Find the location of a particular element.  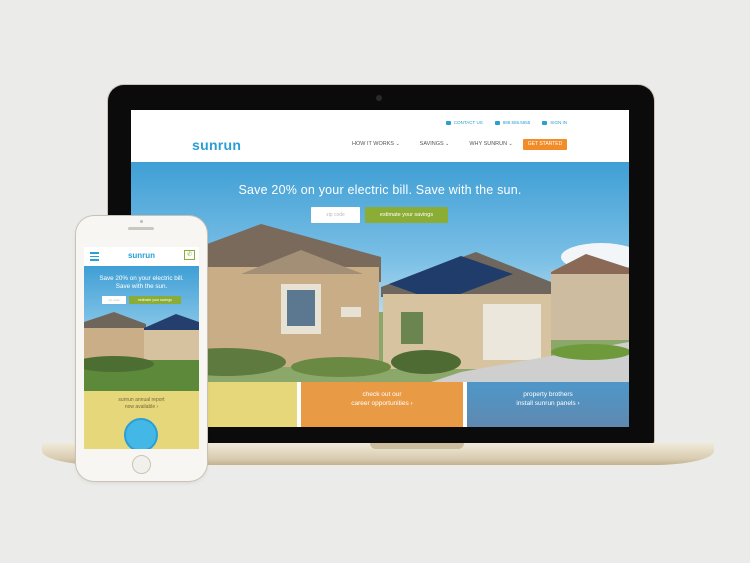

phone-label: 888.555.5555 is located at coordinates (516, 122).